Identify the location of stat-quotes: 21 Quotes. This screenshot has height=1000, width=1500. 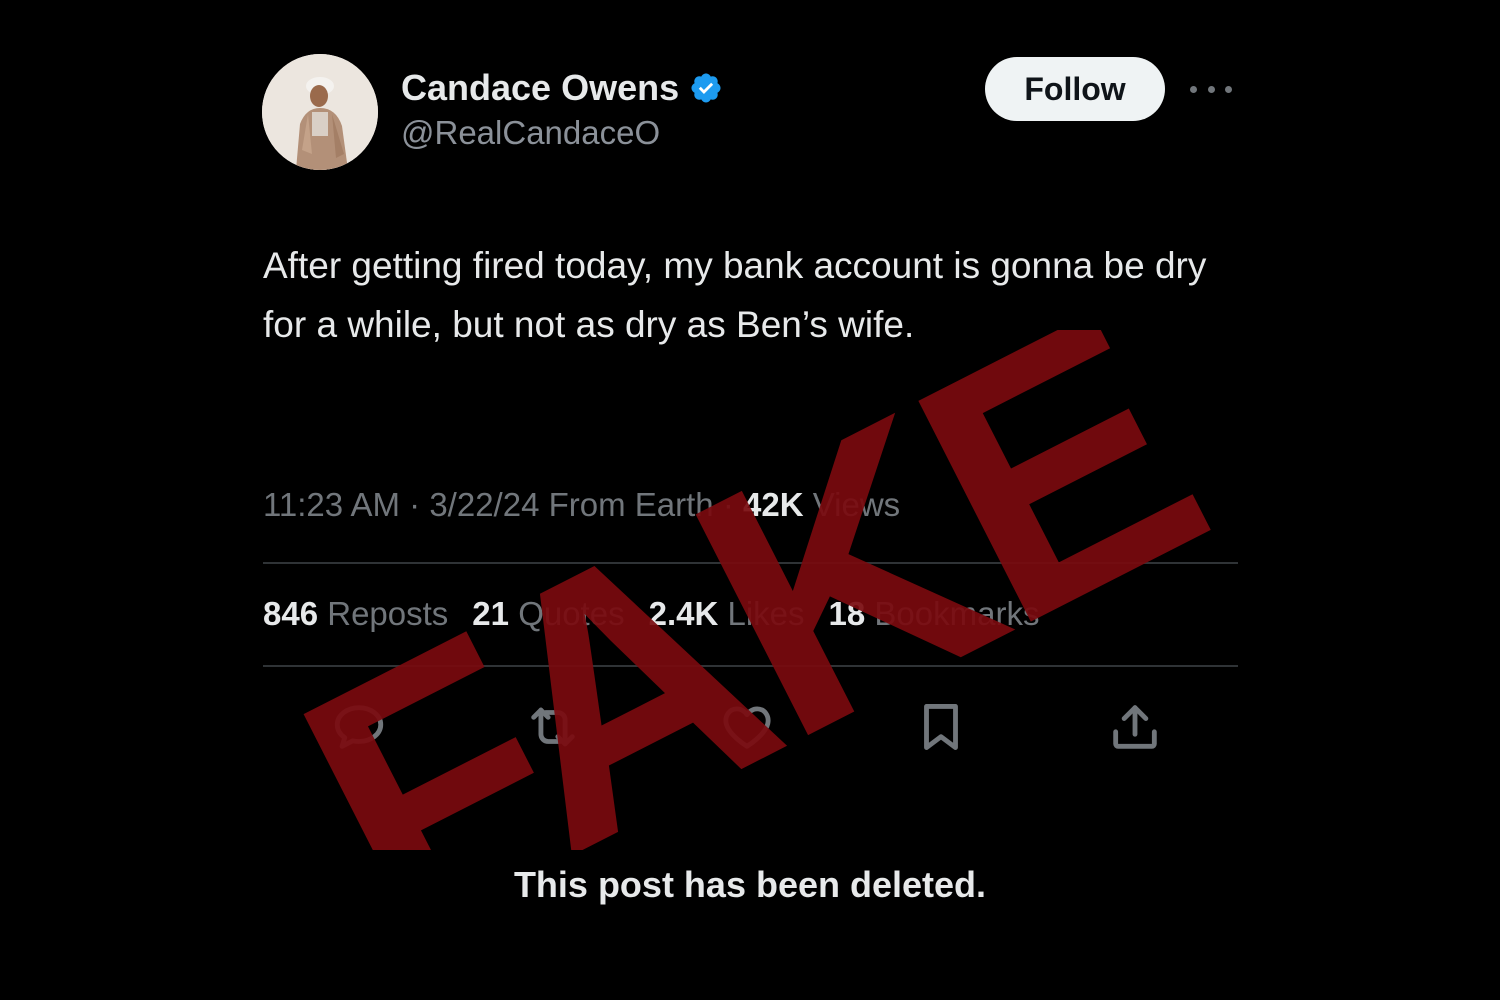
(548, 614).